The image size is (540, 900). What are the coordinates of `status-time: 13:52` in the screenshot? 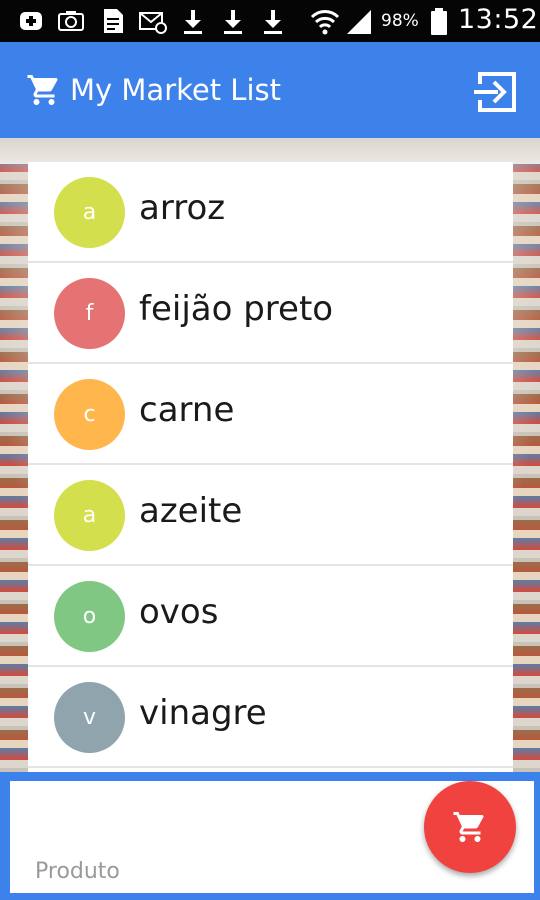 It's located at (498, 19).